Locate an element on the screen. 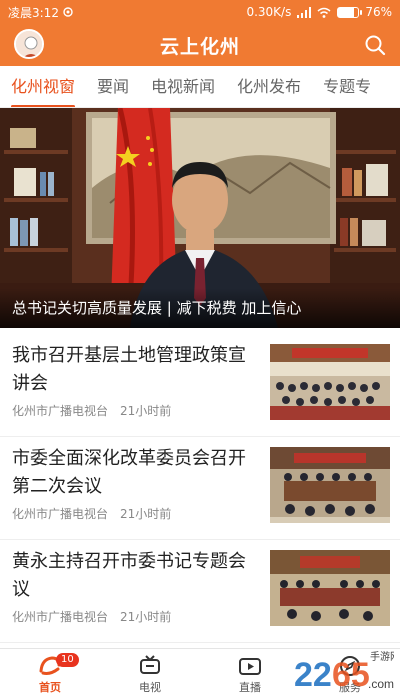  search-button is located at coordinates (375, 45).